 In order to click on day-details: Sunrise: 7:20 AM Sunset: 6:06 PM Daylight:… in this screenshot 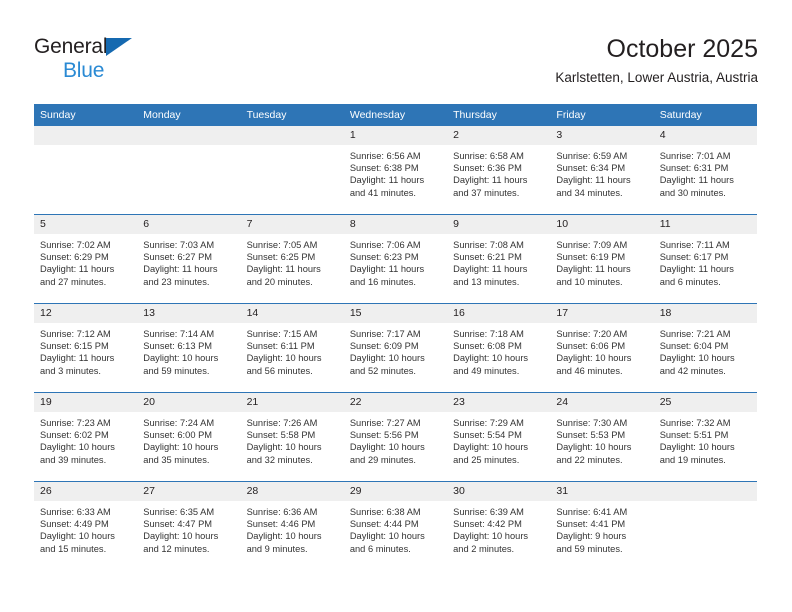, I will do `click(601, 350)`.